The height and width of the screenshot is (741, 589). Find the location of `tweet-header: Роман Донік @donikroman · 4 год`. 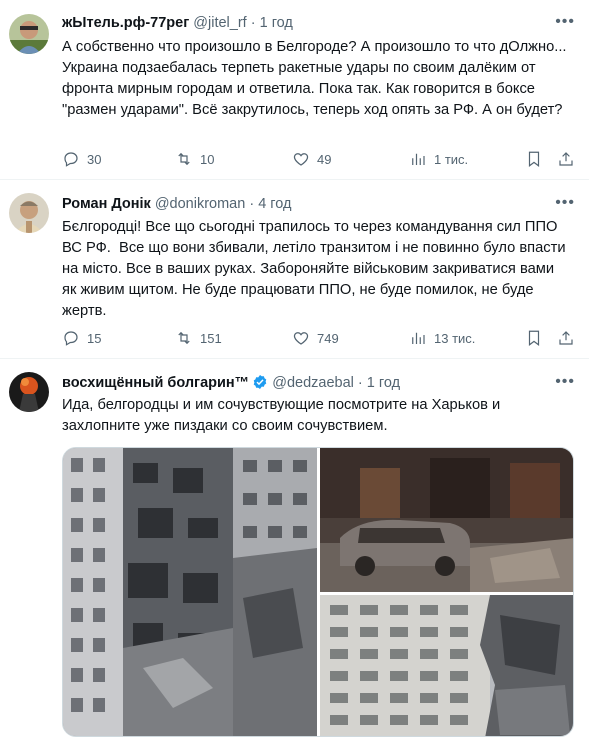

tweet-header: Роман Донік @donikroman · 4 год is located at coordinates (176, 204).